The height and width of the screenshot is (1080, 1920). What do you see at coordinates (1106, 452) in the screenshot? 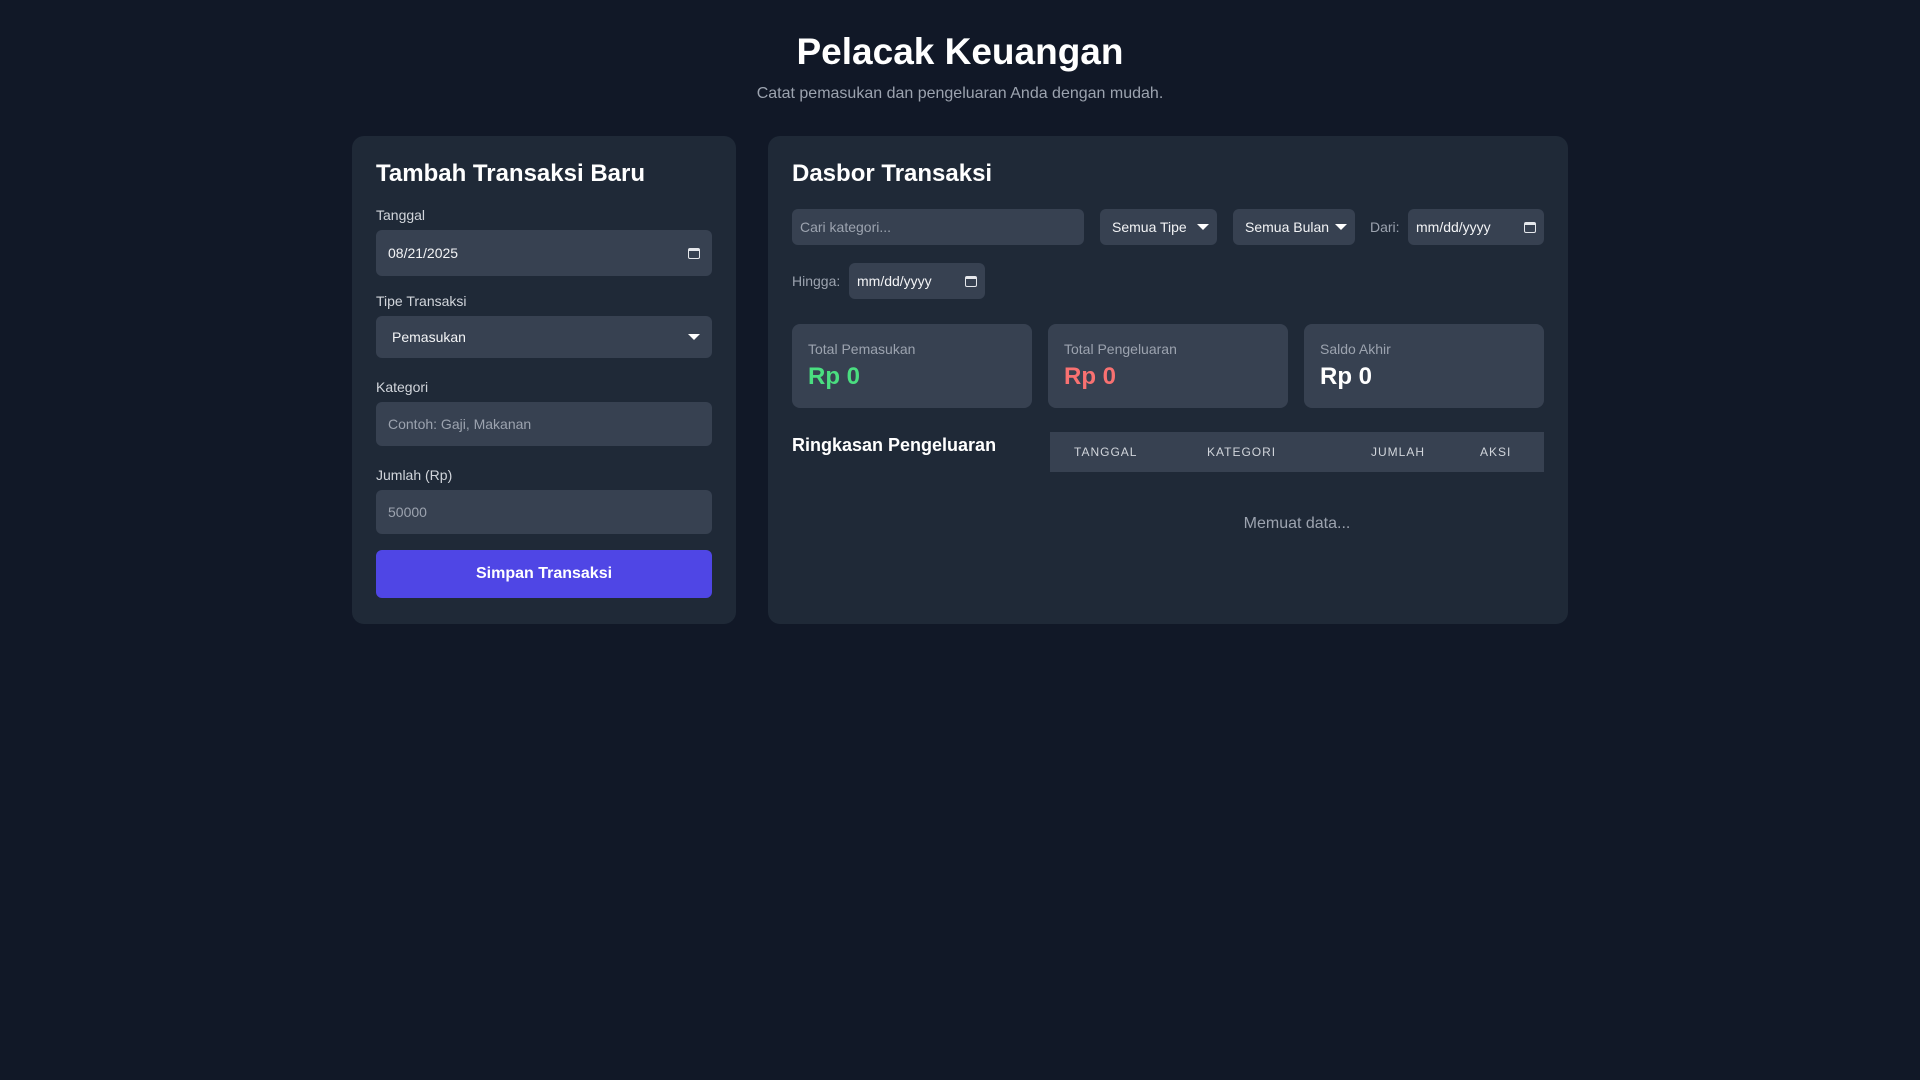
I see `column-header-date: TANGGAL` at bounding box center [1106, 452].